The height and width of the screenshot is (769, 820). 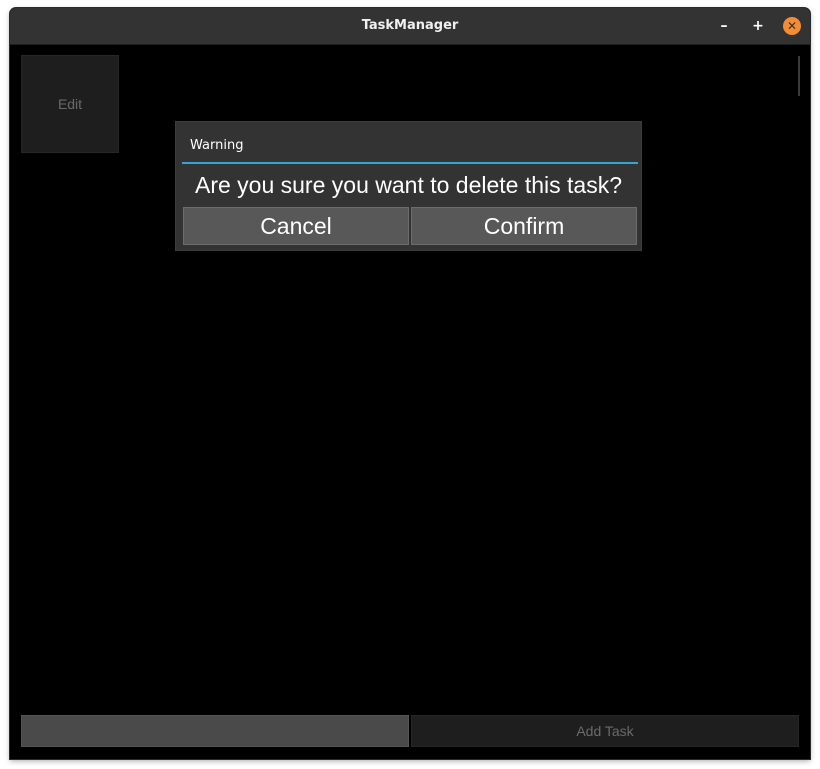 I want to click on cancel-button-label: Cancel, so click(x=296, y=225).